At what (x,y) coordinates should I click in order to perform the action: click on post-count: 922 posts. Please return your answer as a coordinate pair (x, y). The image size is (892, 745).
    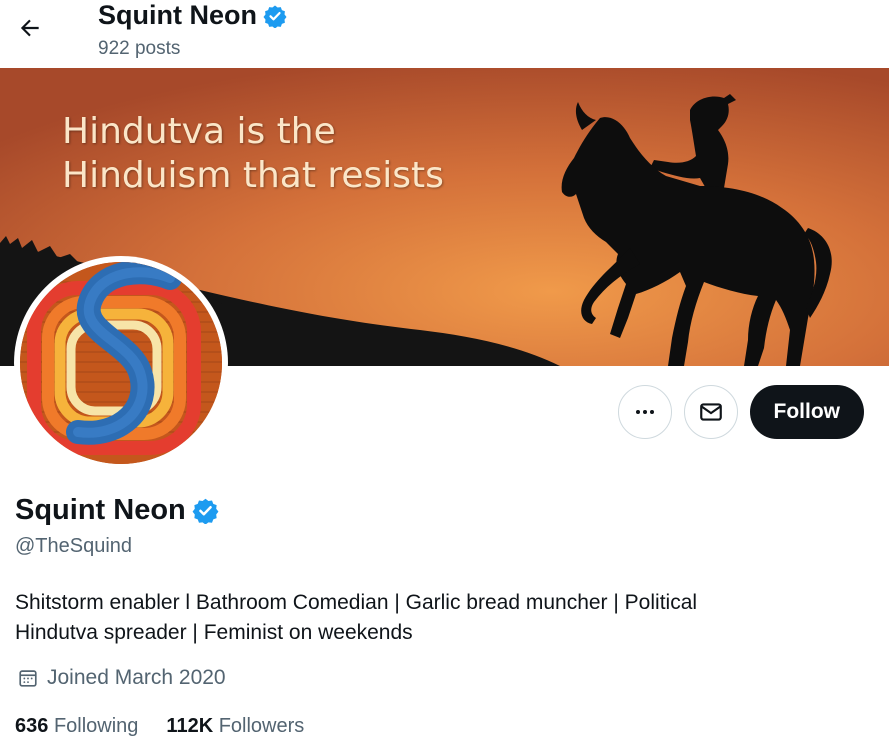
    Looking at the image, I should click on (139, 48).